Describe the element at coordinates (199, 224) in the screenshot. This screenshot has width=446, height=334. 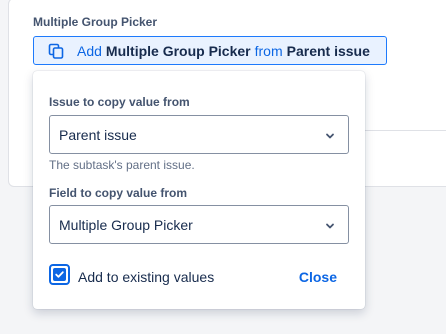
I see `field-select: Multiple Group Picker` at that location.